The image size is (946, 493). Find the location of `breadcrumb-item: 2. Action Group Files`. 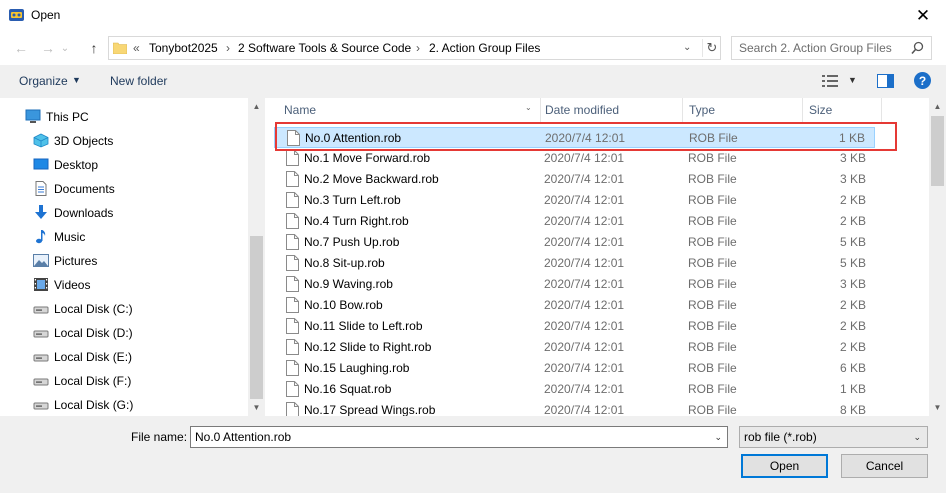

breadcrumb-item: 2. Action Group Files is located at coordinates (484, 48).